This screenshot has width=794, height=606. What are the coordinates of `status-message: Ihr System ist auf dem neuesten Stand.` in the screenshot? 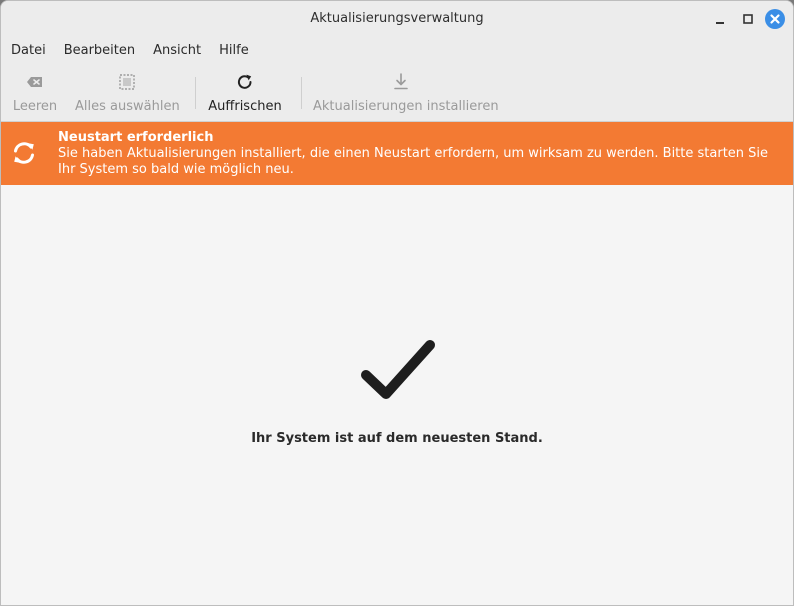 It's located at (397, 438).